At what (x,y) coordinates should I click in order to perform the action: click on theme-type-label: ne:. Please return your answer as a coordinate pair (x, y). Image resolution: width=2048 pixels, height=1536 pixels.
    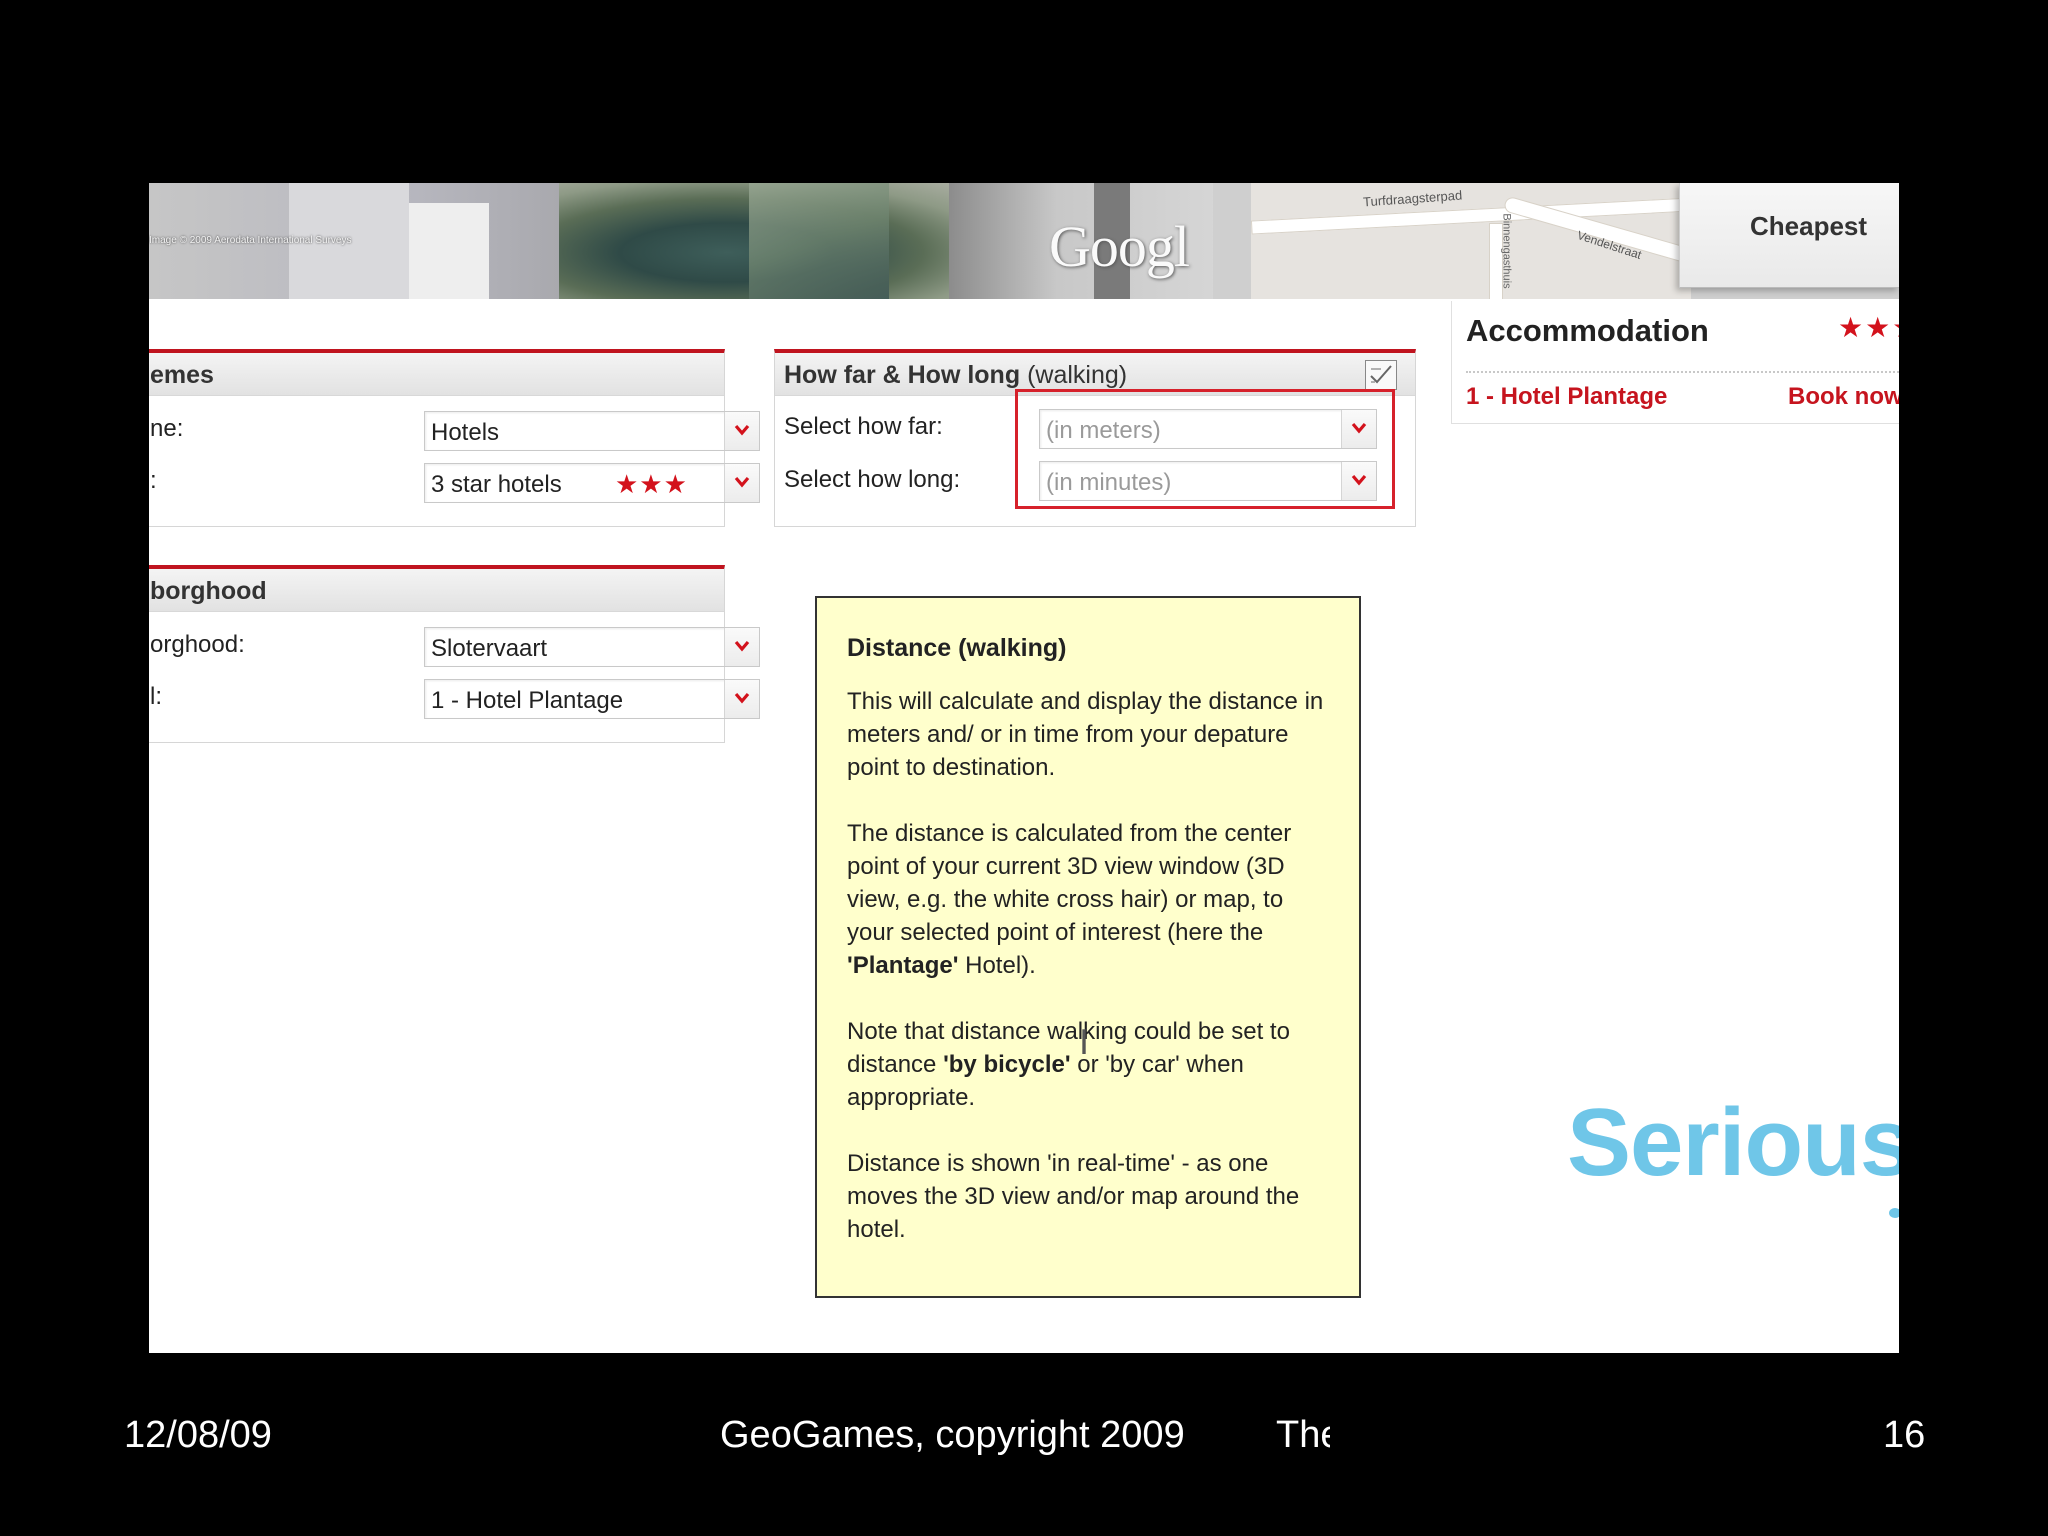
    Looking at the image, I should click on (167, 428).